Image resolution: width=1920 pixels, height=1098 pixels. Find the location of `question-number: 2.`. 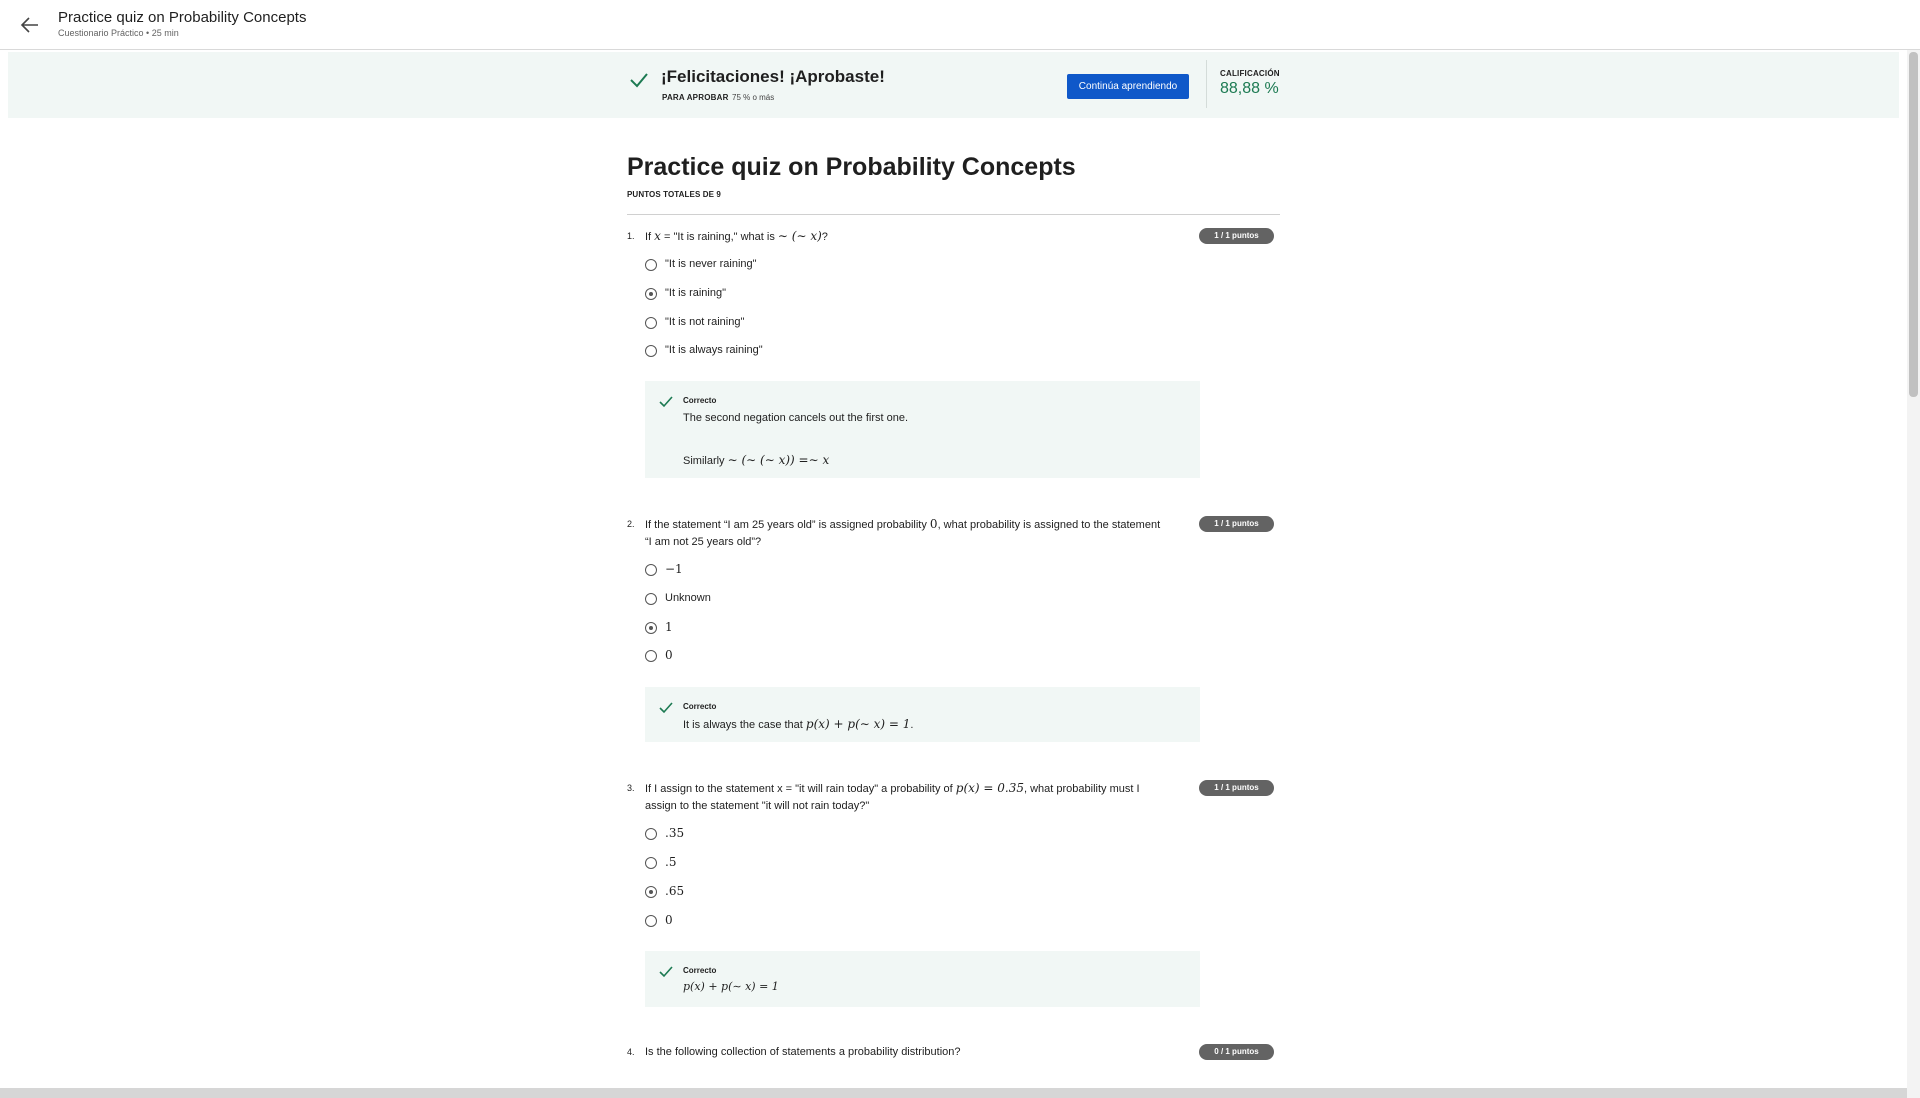

question-number: 2. is located at coordinates (631, 524).